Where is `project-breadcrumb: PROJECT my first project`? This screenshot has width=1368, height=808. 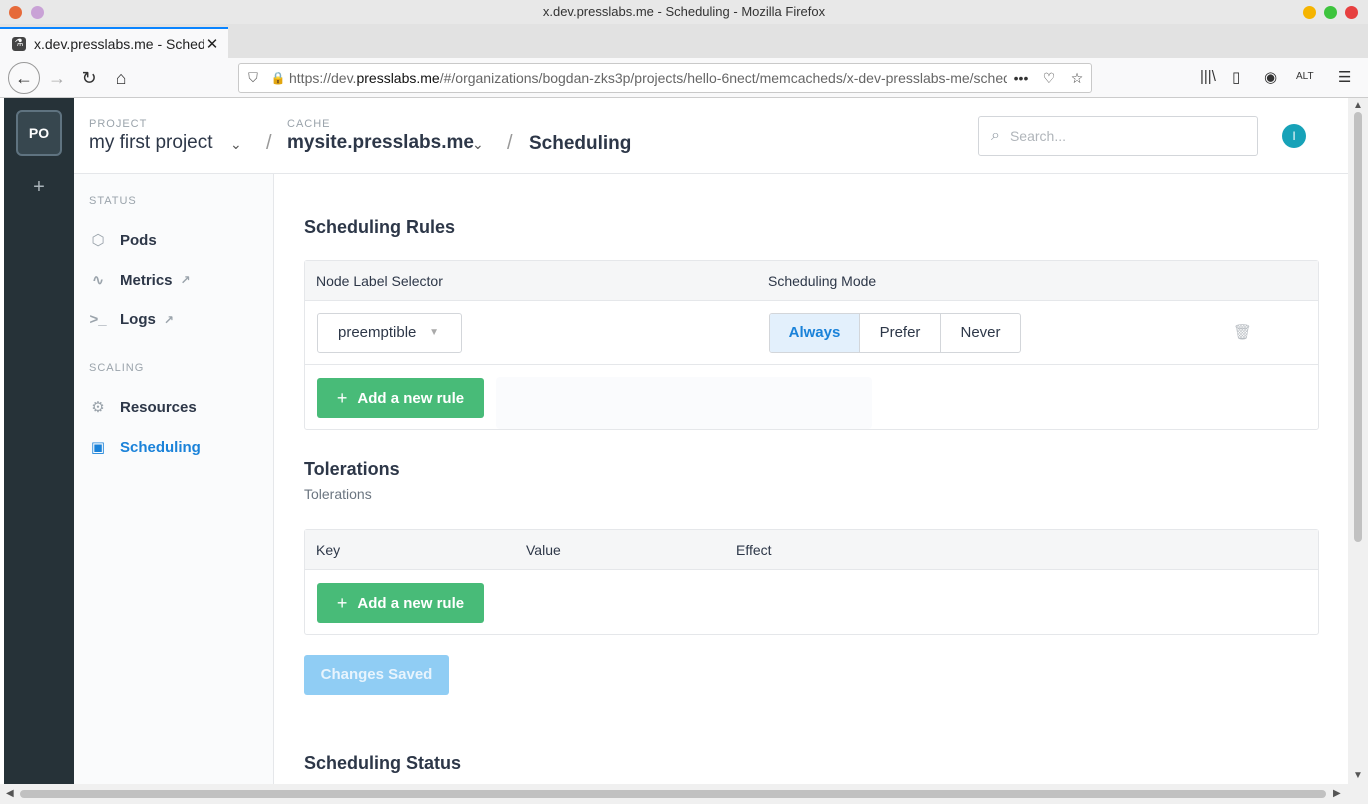
project-breadcrumb: PROJECT my first project is located at coordinates (151, 136).